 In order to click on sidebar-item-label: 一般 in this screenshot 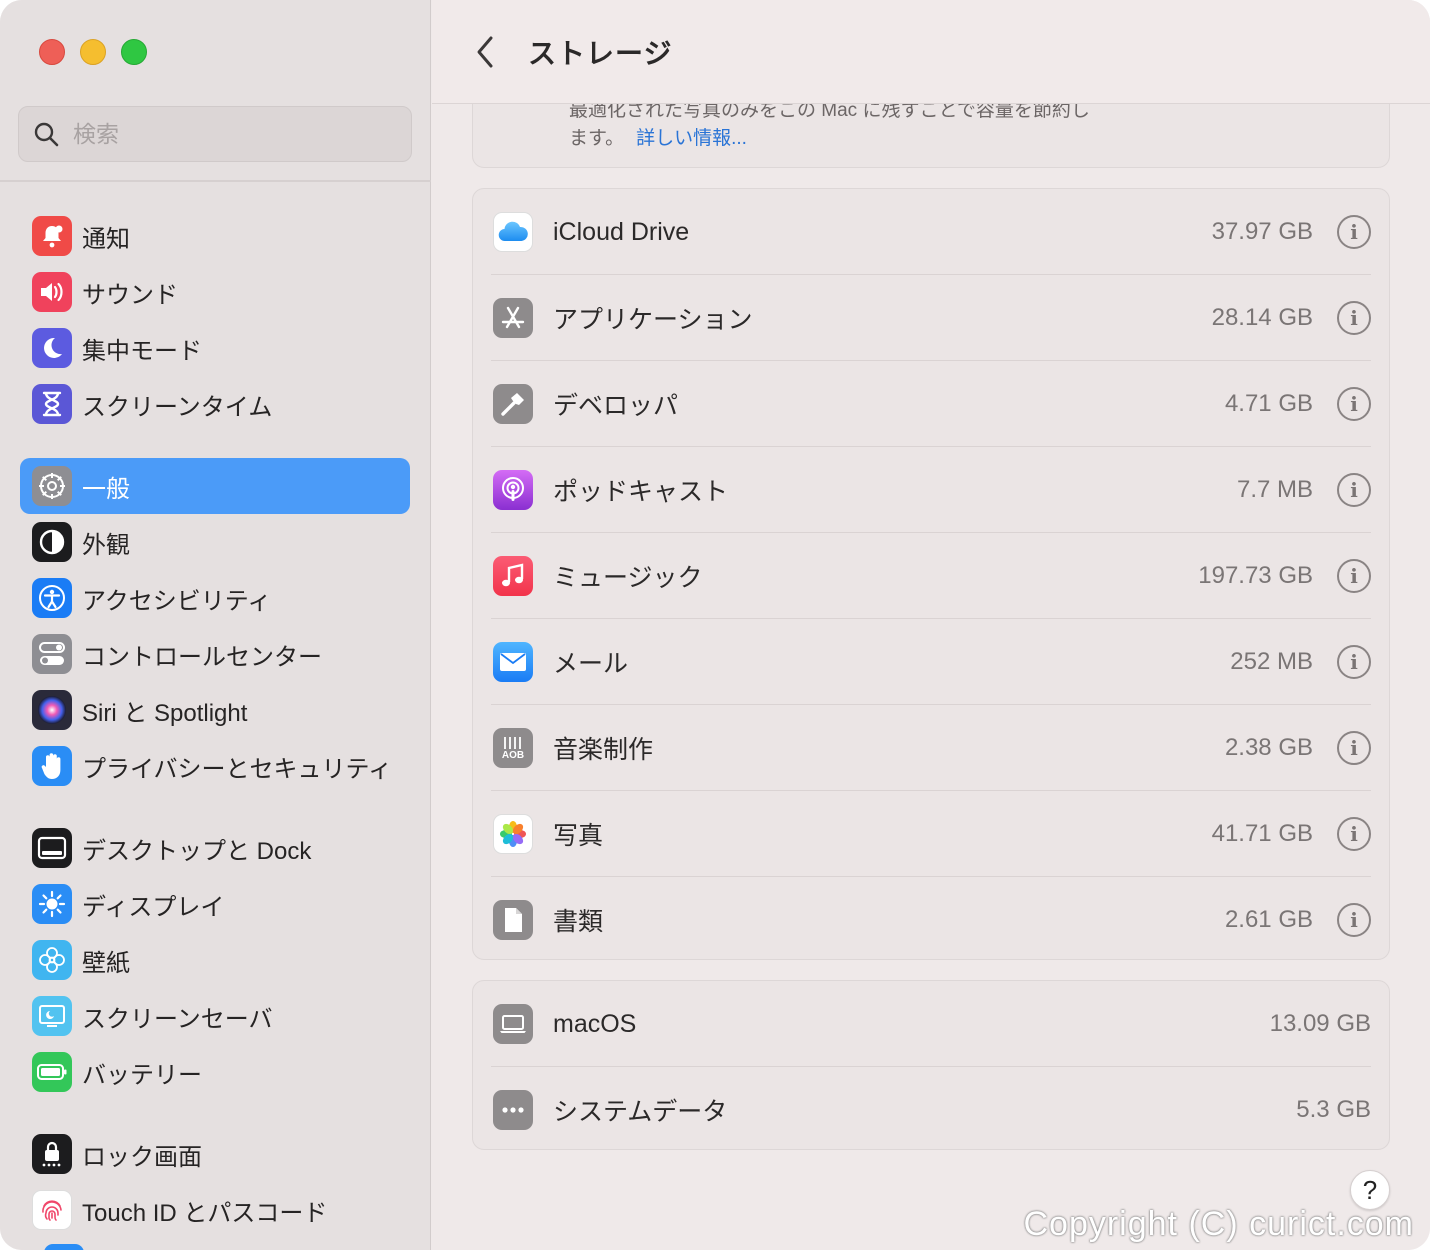, I will do `click(106, 489)`.